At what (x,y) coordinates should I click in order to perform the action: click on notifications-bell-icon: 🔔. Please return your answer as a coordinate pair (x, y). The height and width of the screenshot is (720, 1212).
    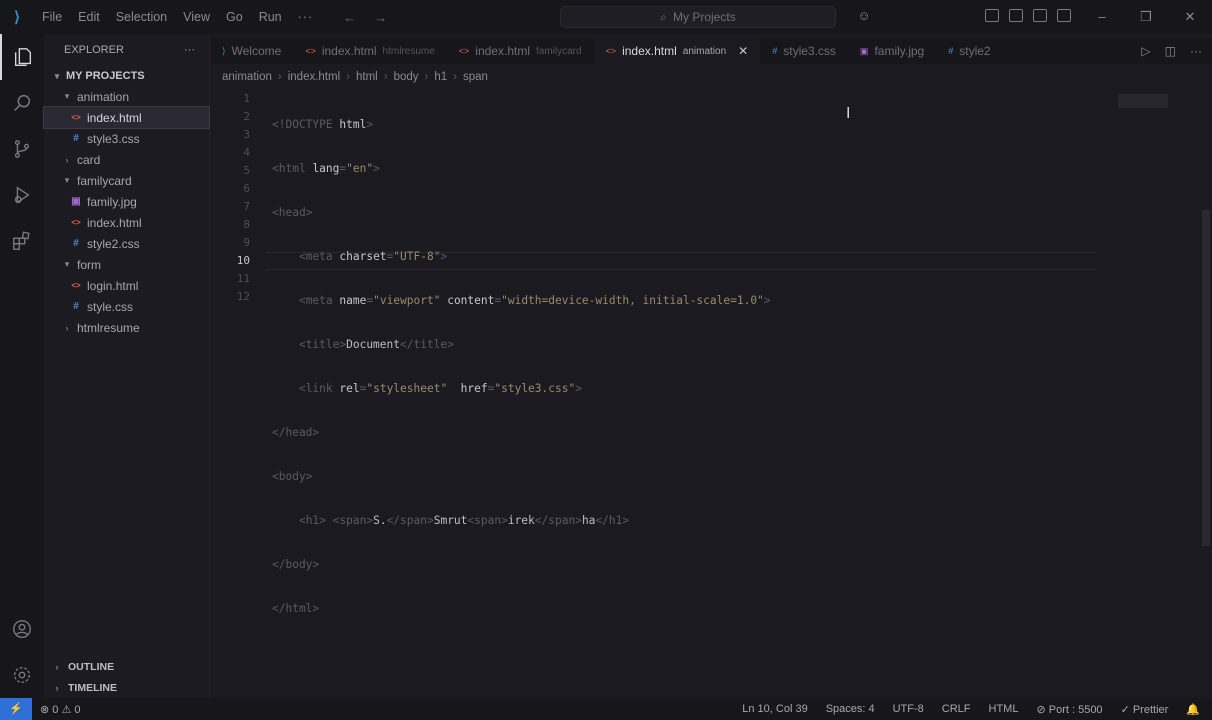
    Looking at the image, I should click on (1193, 709).